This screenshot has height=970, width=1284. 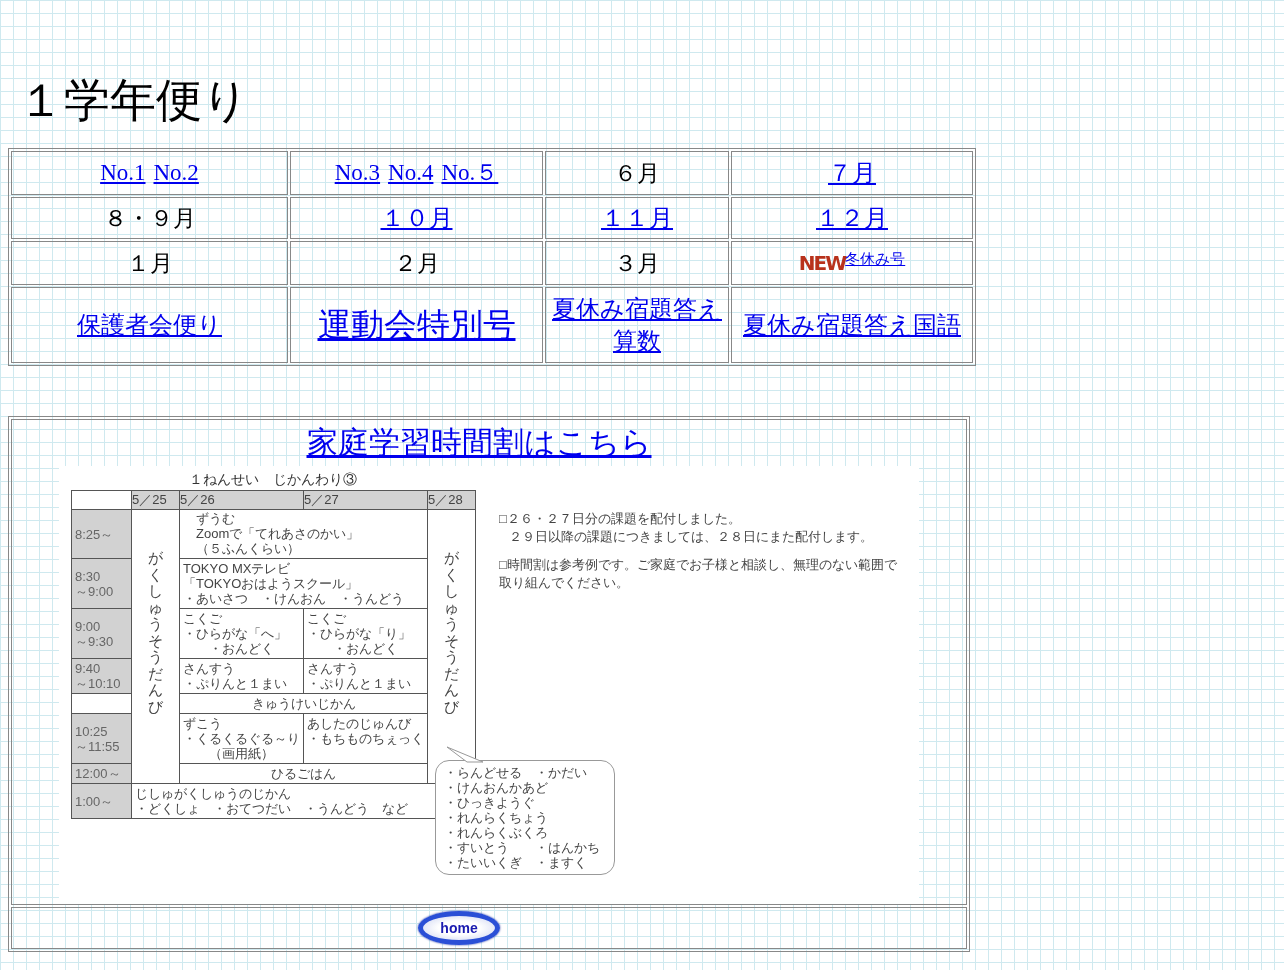 What do you see at coordinates (101, 534) in the screenshot?
I see `time-cell: 8:25～` at bounding box center [101, 534].